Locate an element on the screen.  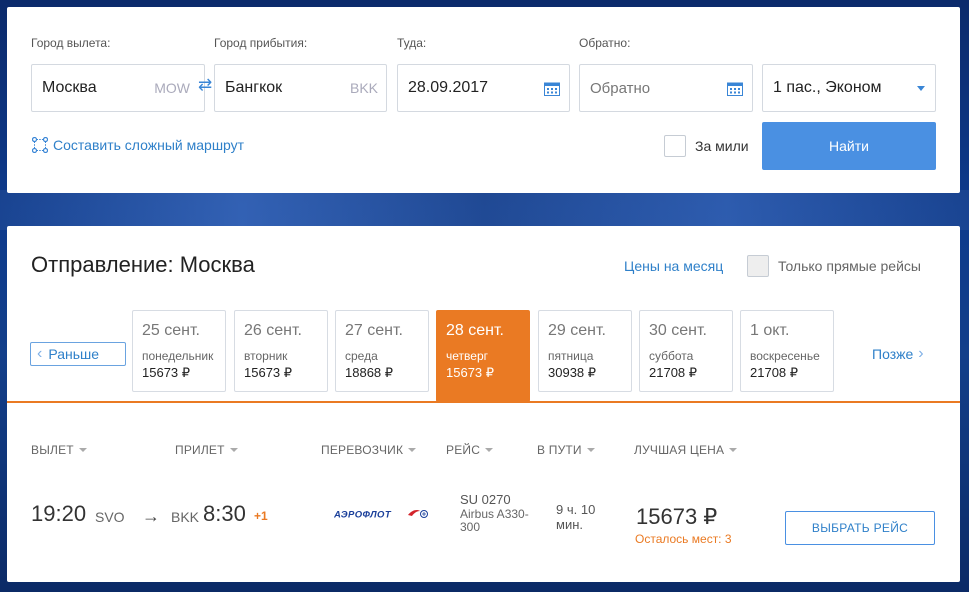
day-date: 1 окт. is located at coordinates (770, 330).